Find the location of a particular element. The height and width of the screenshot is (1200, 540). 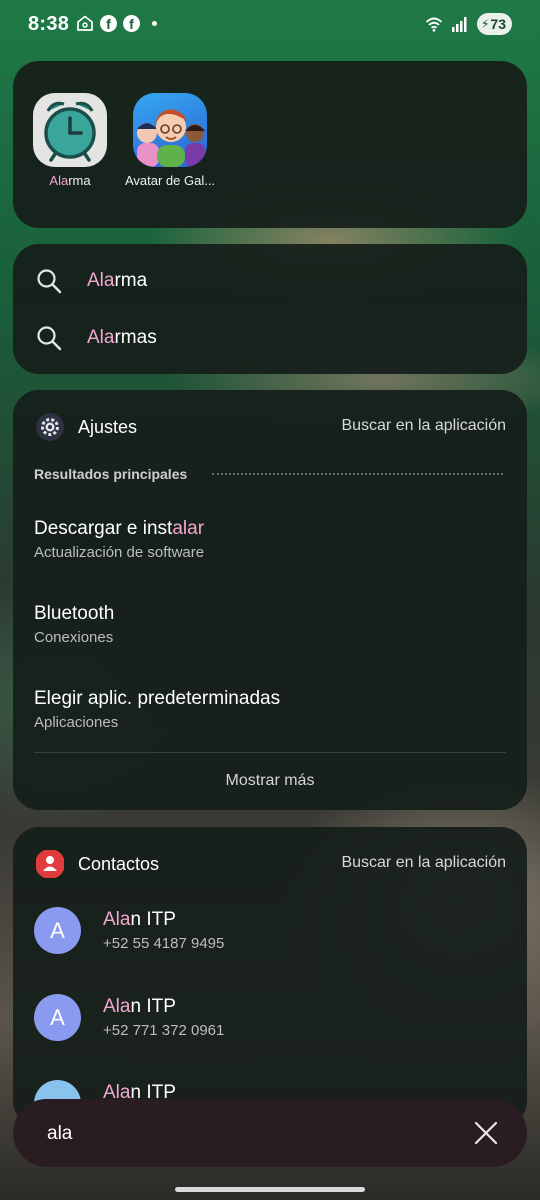

alarm-clock-icon is located at coordinates (70, 130).